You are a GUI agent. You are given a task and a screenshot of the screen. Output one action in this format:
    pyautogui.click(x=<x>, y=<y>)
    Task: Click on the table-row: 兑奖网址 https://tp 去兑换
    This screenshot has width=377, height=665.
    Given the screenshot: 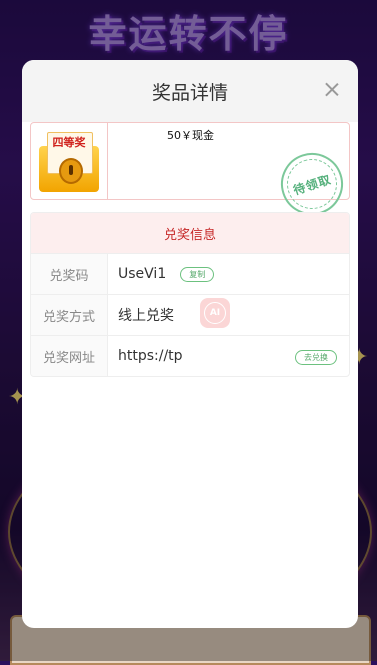 What is the action you would take?
    pyautogui.click(x=190, y=355)
    